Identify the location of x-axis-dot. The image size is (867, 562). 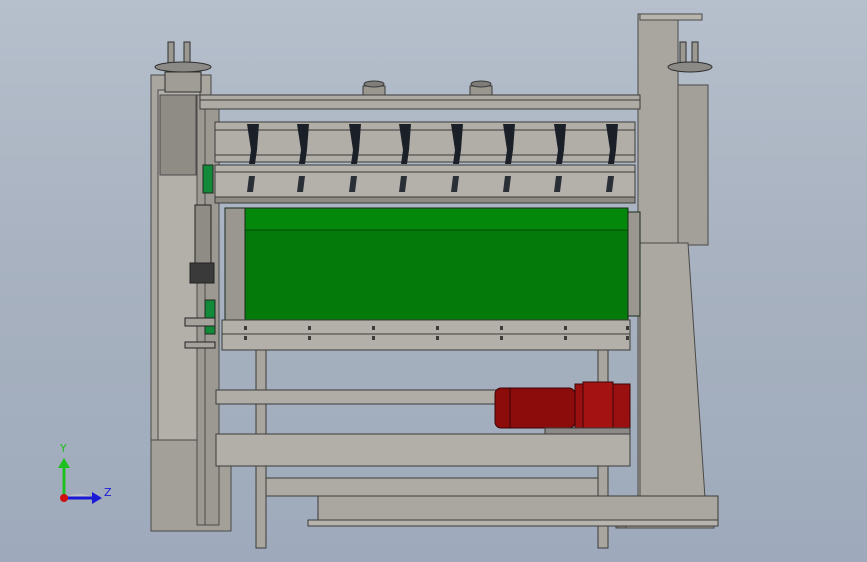
(64, 498).